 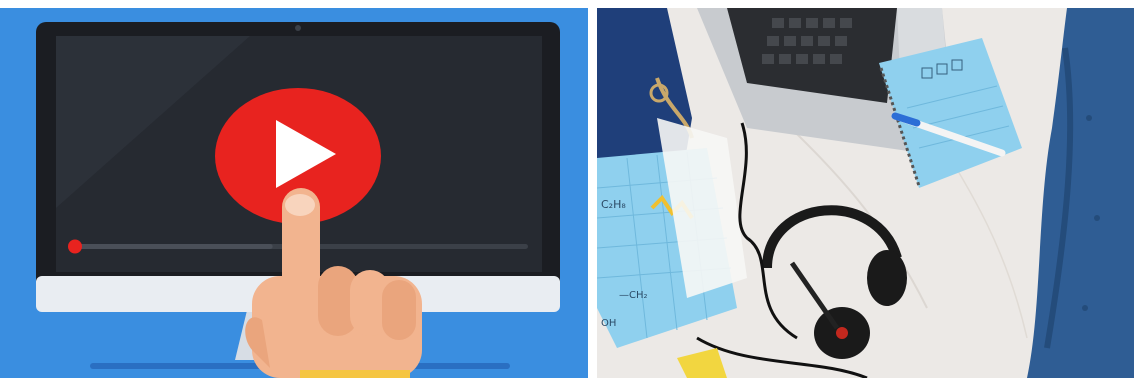 I want to click on chem-formula-label: C₂H₈, so click(x=613, y=204).